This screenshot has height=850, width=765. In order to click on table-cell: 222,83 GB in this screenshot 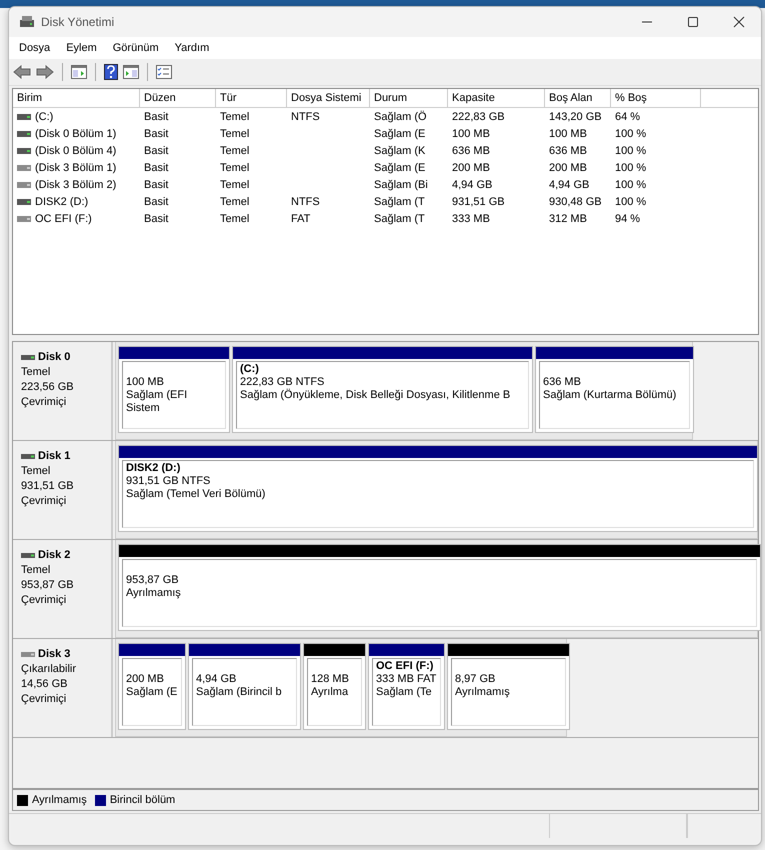, I will do `click(478, 116)`.